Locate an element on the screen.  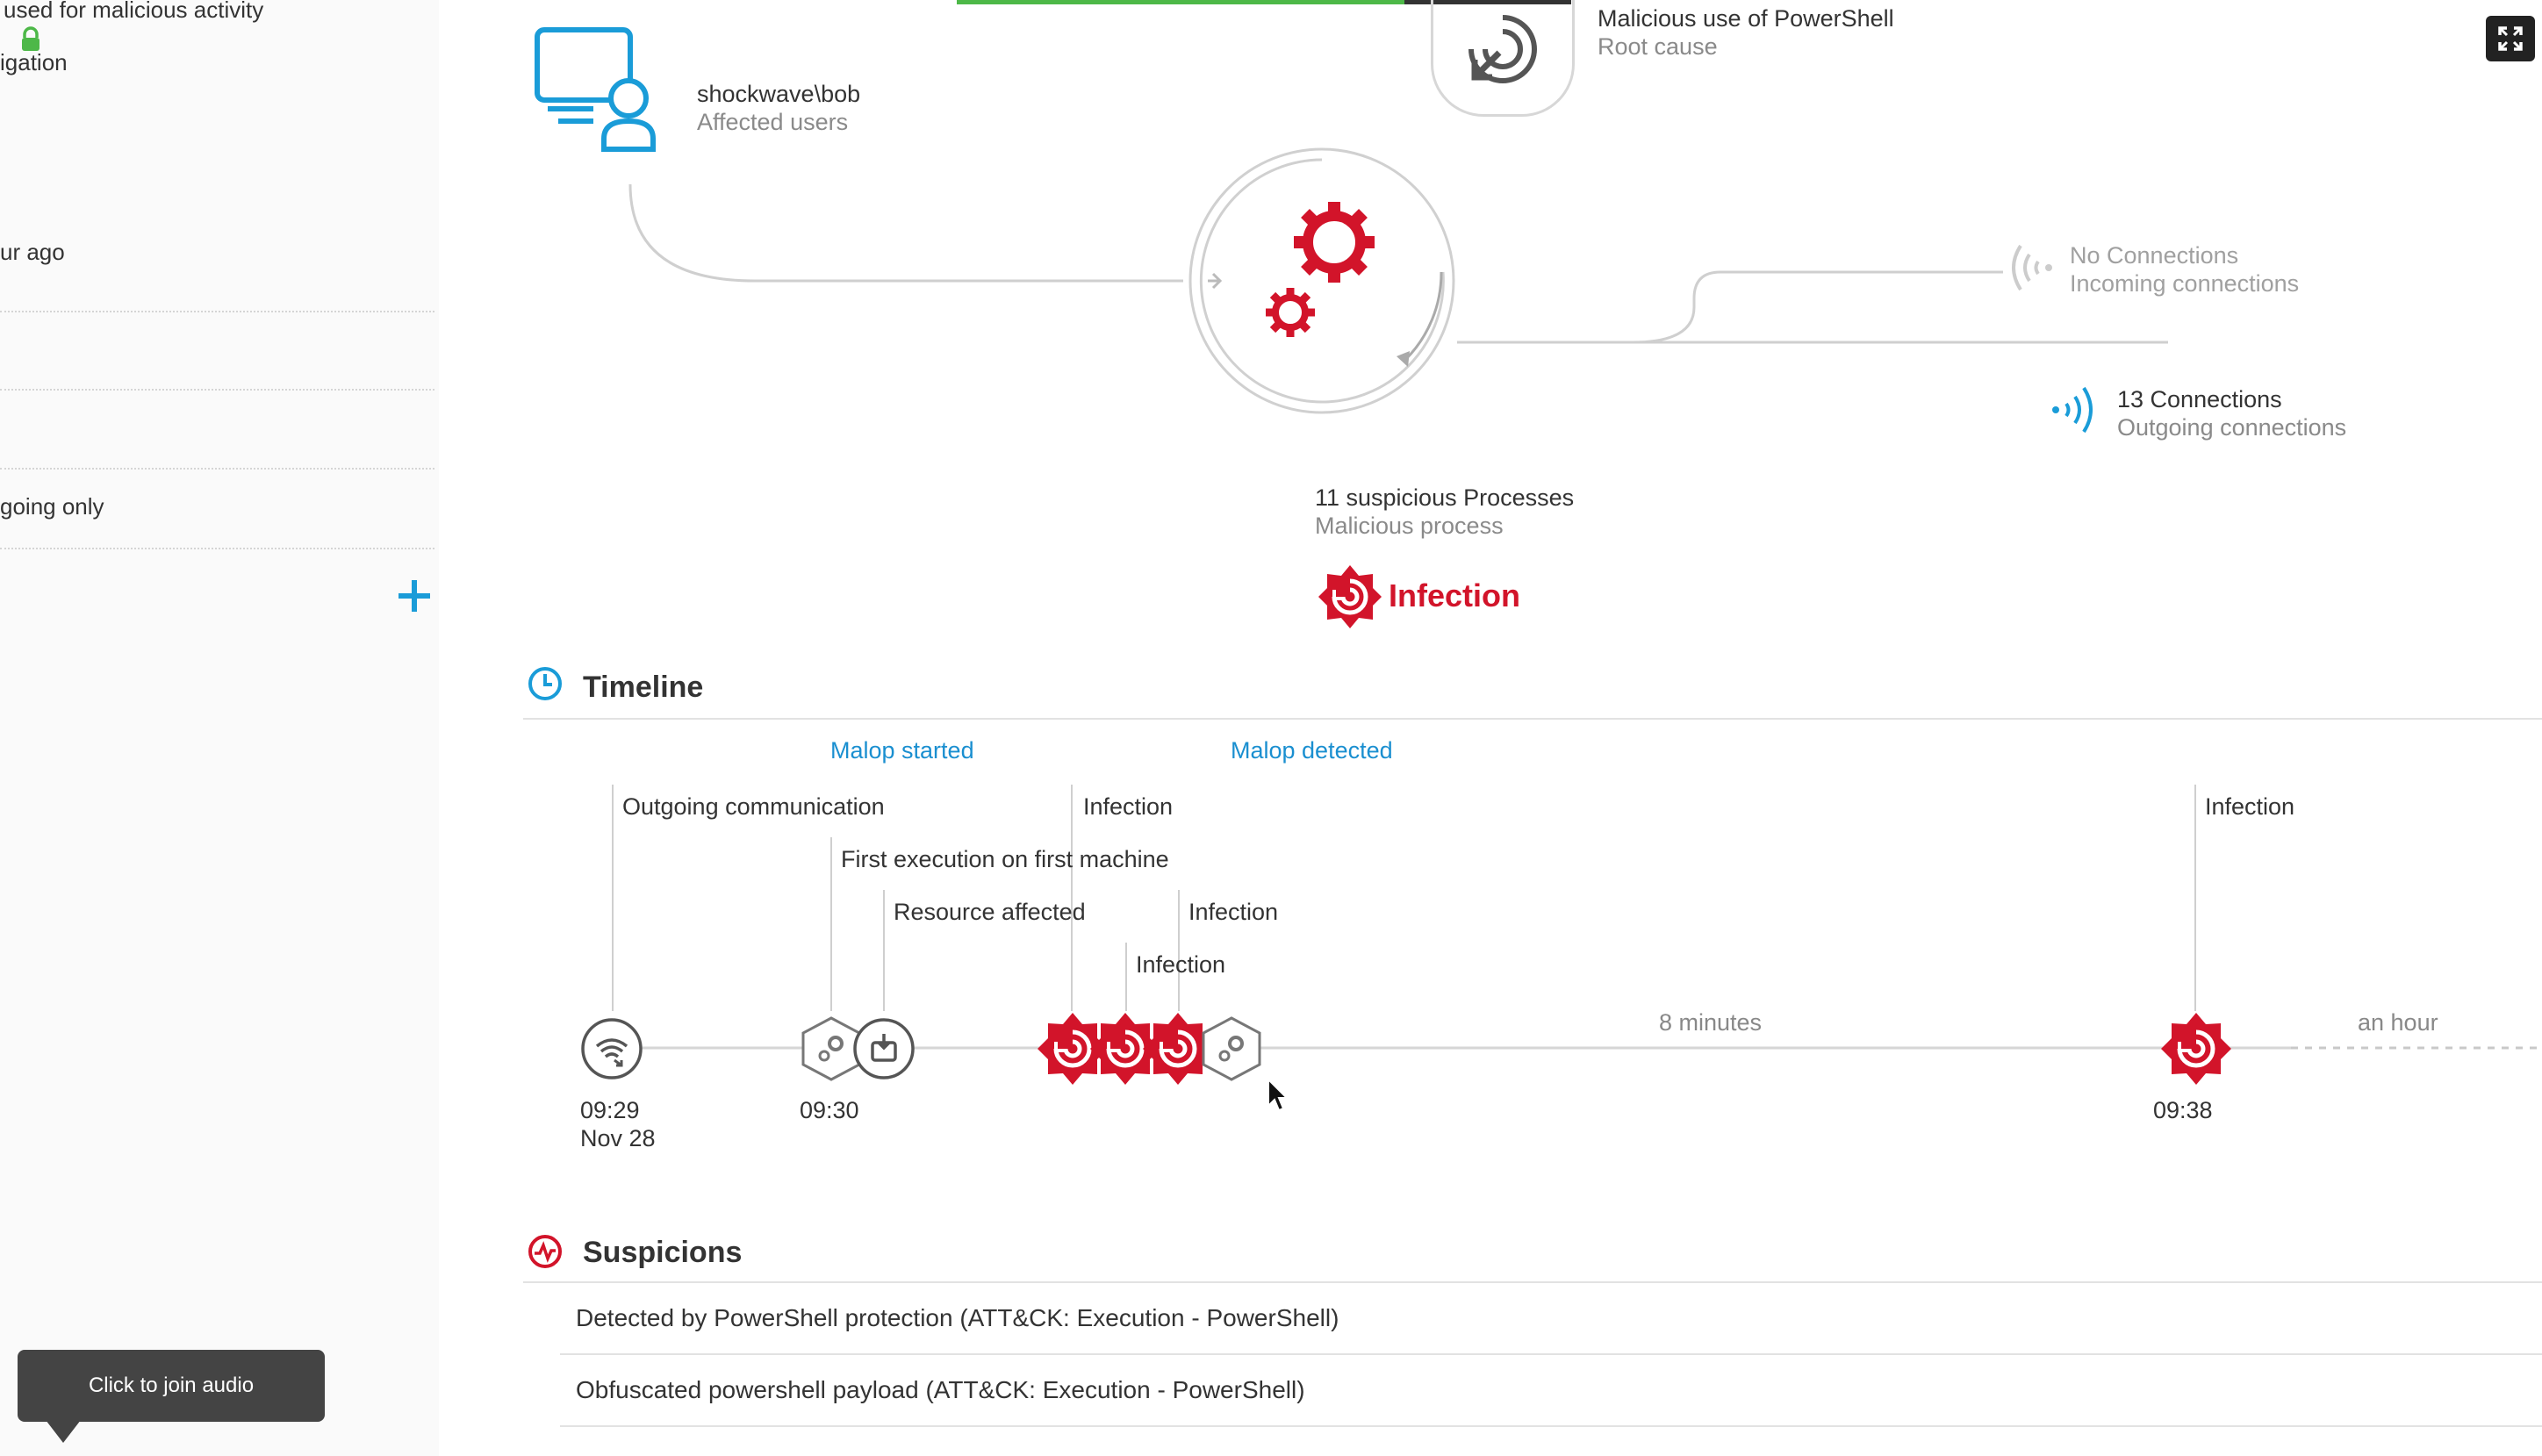
outgoing-signal-icon is located at coordinates (2072, 410).